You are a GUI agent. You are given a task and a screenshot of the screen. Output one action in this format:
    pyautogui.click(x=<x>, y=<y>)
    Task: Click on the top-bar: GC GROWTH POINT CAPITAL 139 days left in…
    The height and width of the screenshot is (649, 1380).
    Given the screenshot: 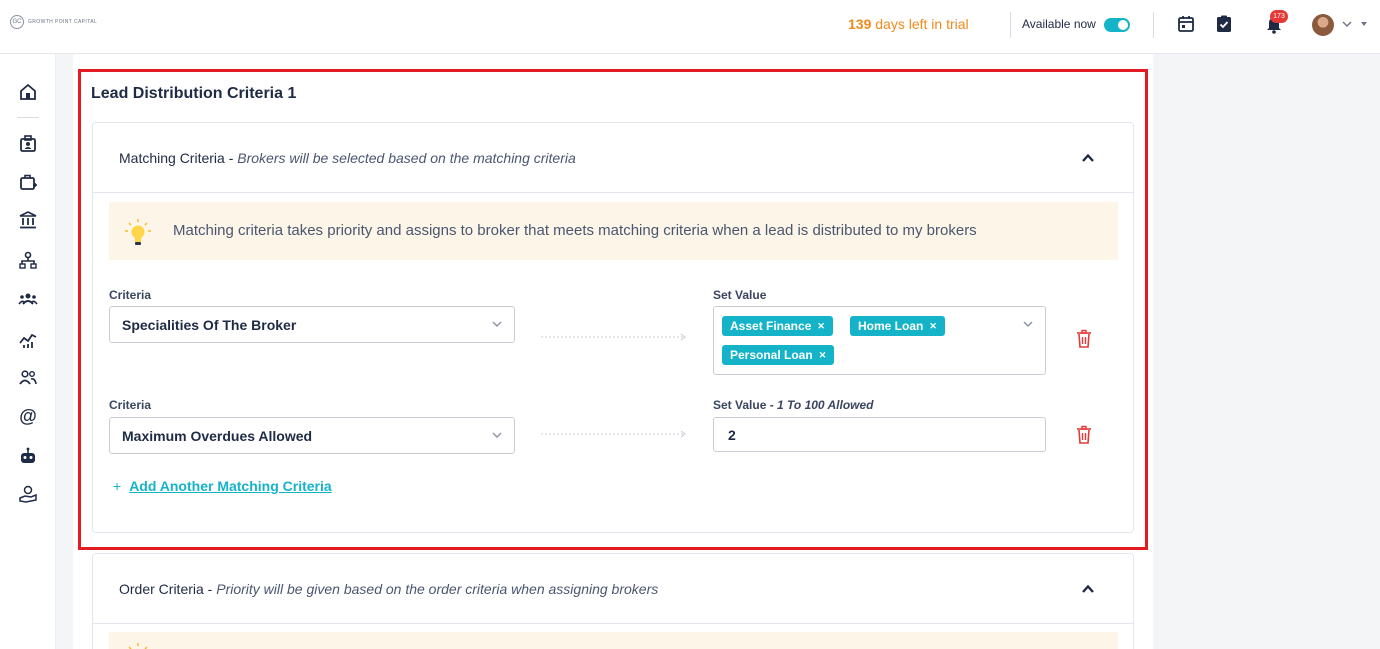 What is the action you would take?
    pyautogui.click(x=690, y=27)
    